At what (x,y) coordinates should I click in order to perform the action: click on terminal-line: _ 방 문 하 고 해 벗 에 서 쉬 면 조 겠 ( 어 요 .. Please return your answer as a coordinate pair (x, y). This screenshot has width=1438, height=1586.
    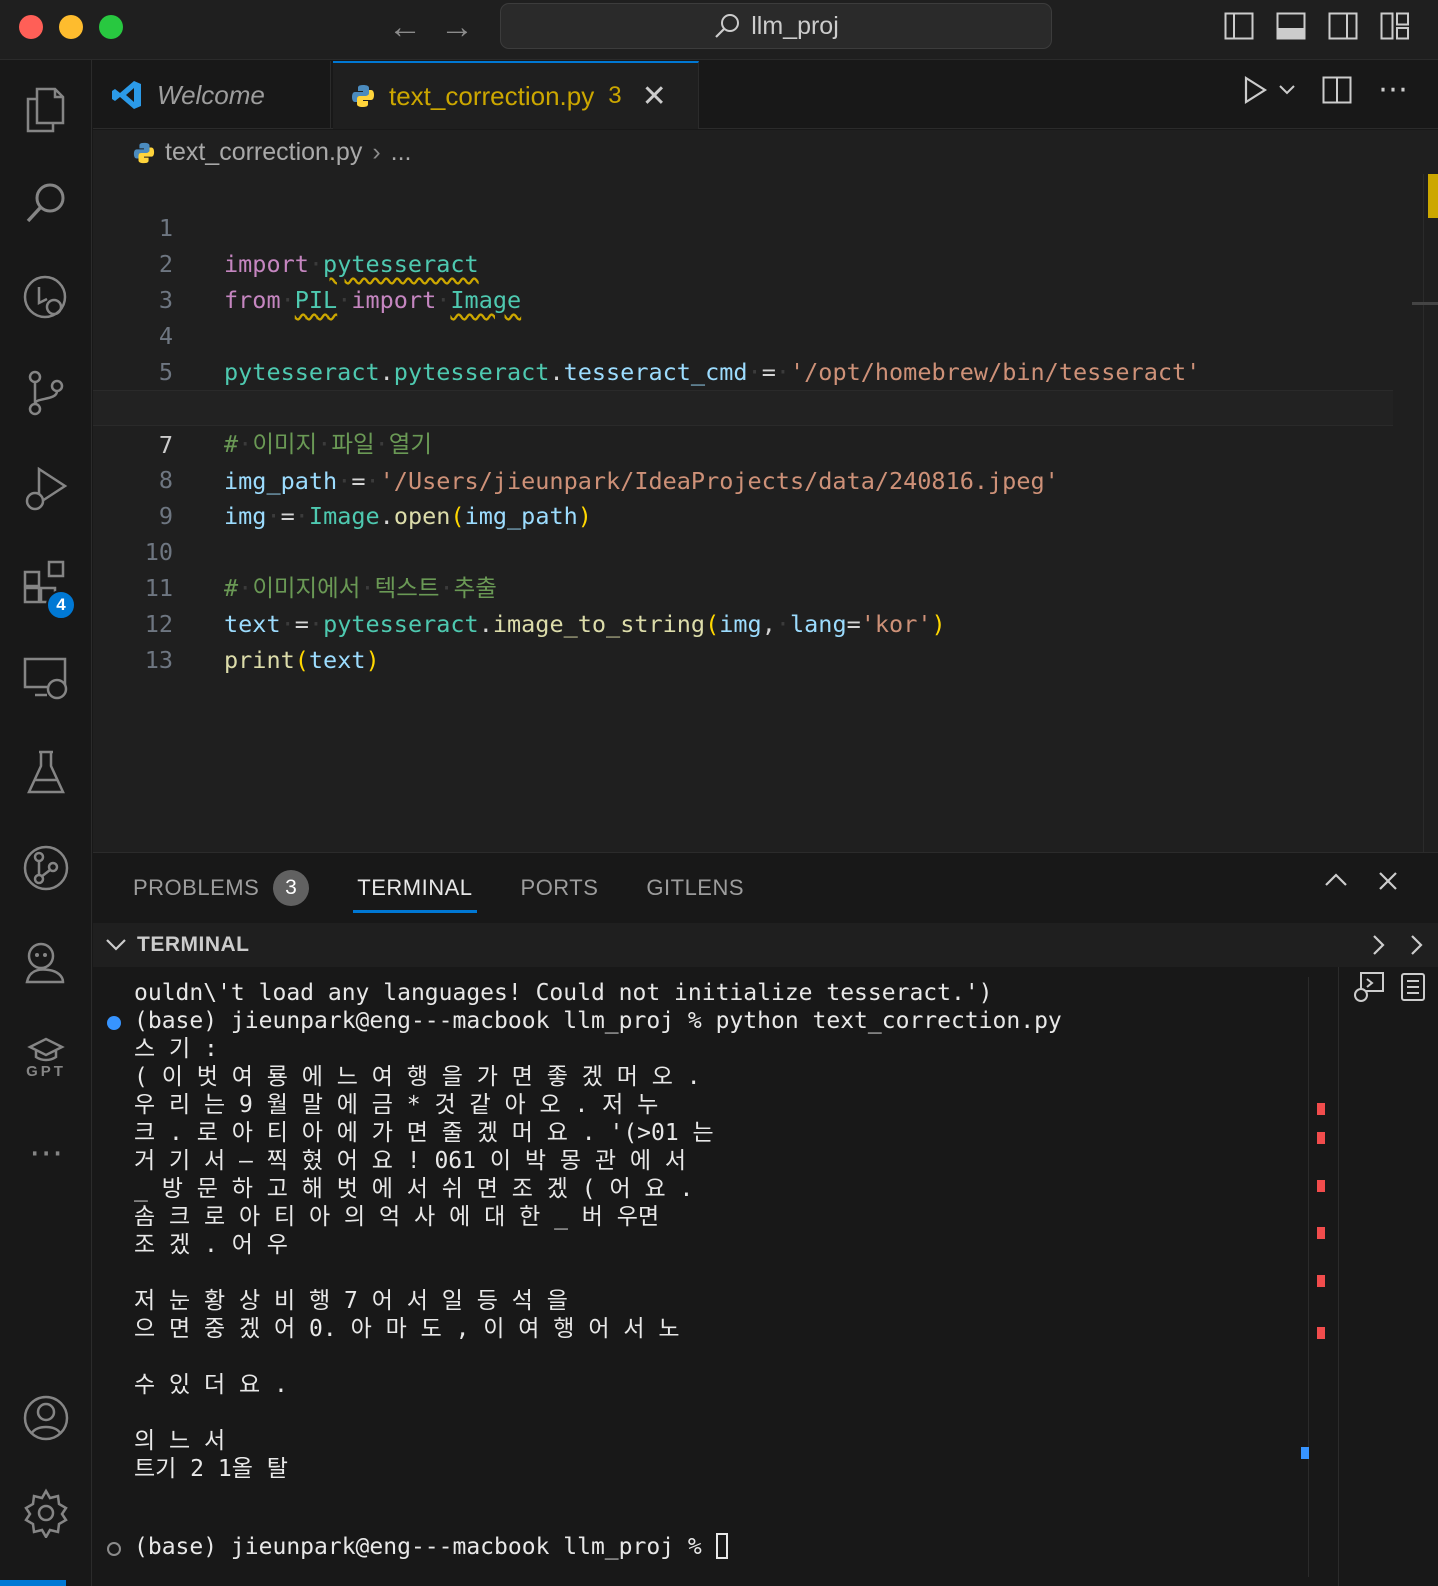
    Looking at the image, I should click on (414, 1189).